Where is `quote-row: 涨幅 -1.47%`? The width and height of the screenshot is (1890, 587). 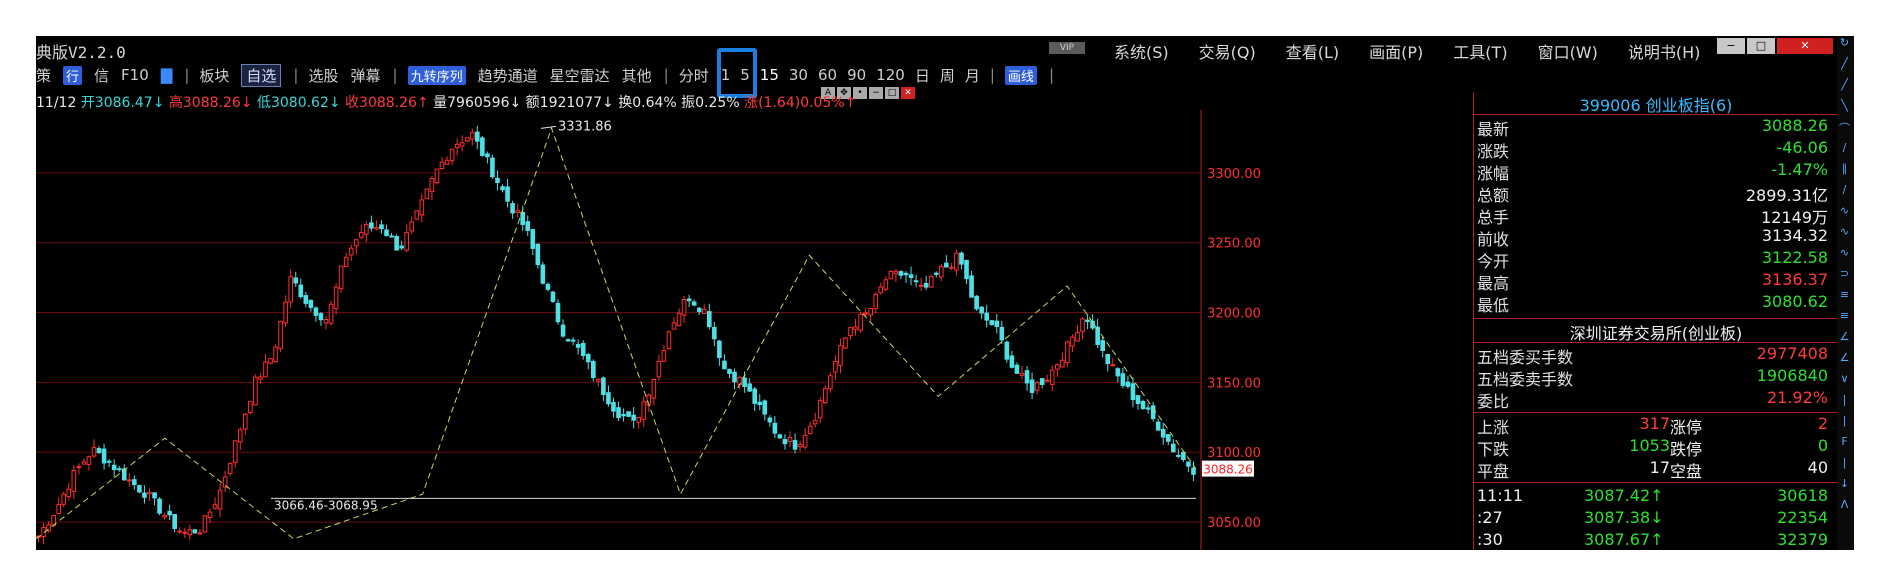 quote-row: 涨幅 -1.47% is located at coordinates (1656, 171).